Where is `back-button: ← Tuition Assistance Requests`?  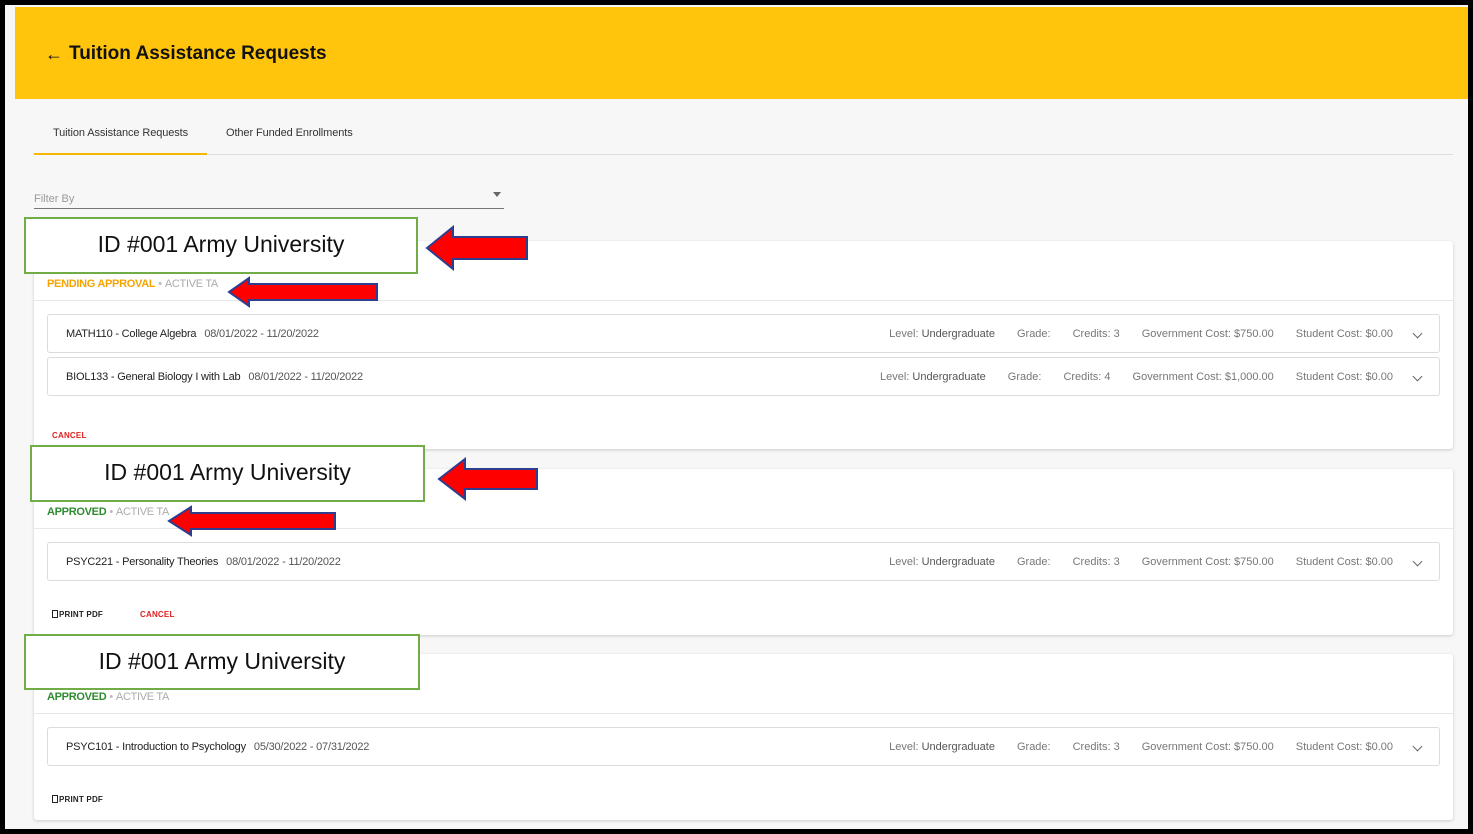 back-button: ← Tuition Assistance Requests is located at coordinates (186, 54).